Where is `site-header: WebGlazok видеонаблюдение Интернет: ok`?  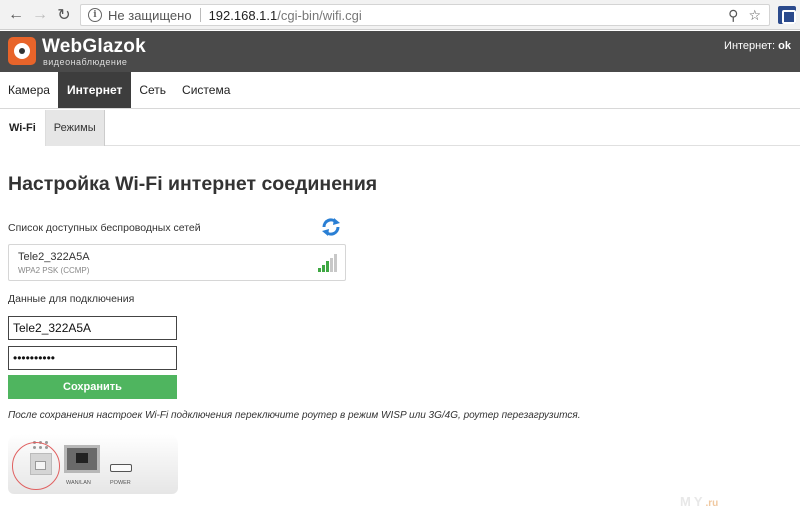 site-header: WebGlazok видеонаблюдение Интернет: ok is located at coordinates (400, 51).